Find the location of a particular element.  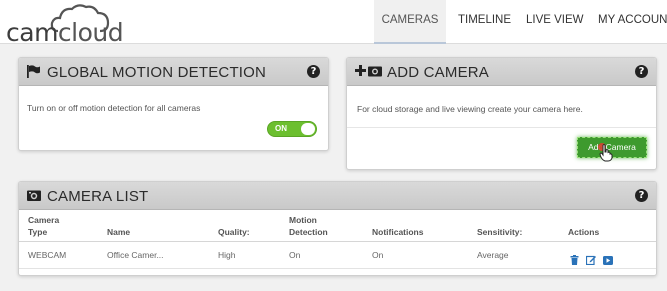

camcloud-logo: camcloud is located at coordinates (65, 25).